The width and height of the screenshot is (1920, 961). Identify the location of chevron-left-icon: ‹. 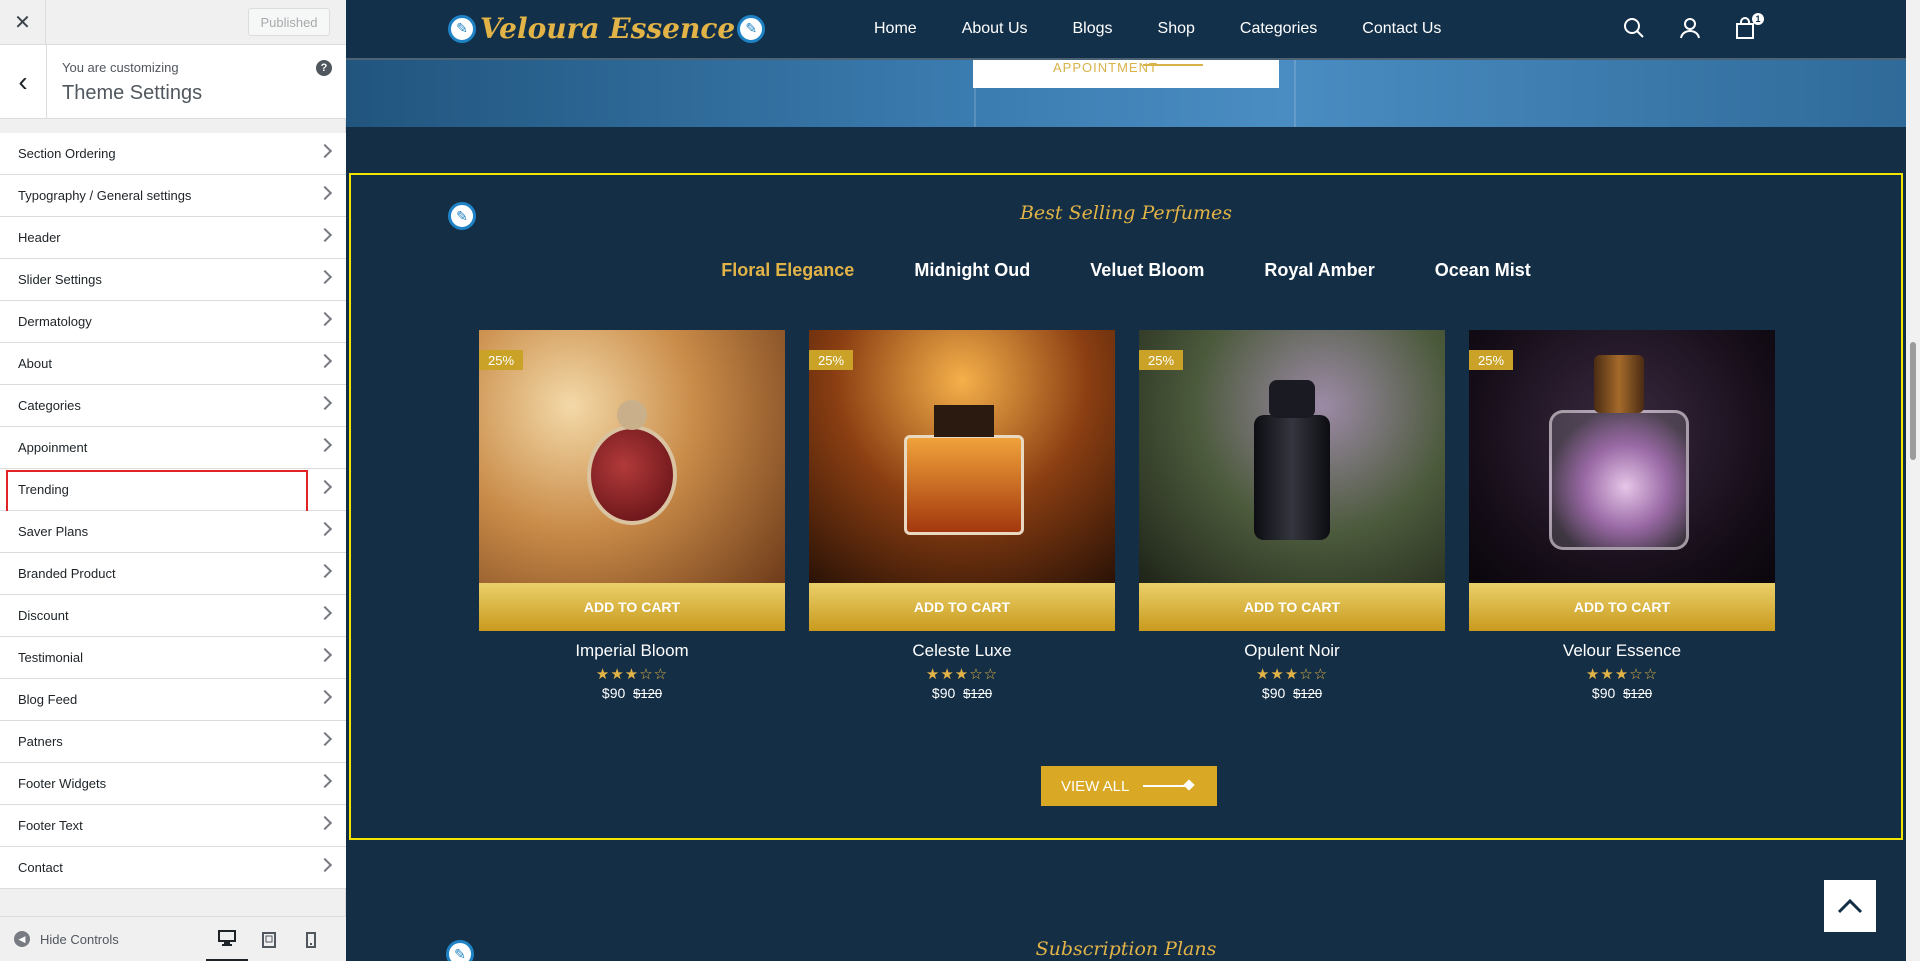
(23, 81).